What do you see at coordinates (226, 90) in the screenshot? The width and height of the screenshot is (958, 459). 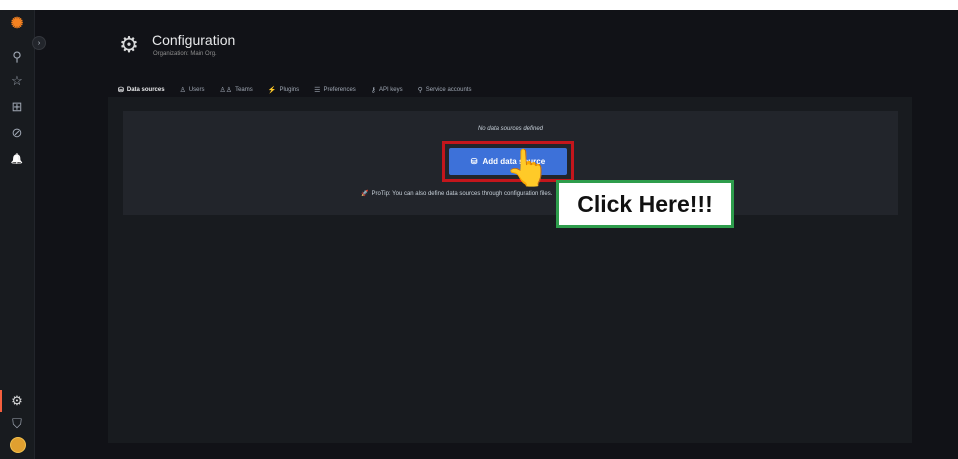 I see `users-icon: ♙♙` at bounding box center [226, 90].